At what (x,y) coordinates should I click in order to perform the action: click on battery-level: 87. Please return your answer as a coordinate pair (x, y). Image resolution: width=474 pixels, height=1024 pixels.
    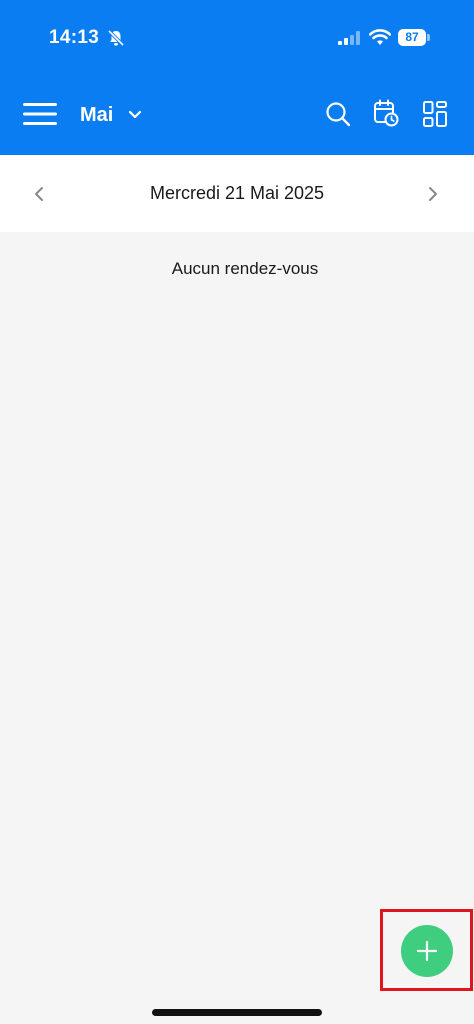
    Looking at the image, I should click on (412, 37).